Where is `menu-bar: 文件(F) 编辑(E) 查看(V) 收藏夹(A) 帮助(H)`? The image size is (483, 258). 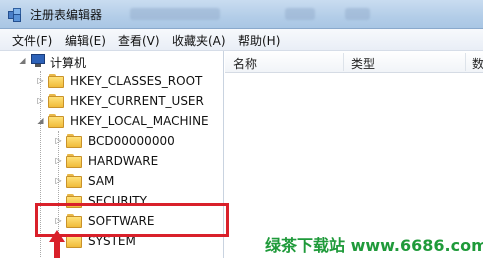
menu-bar: 文件(F) 编辑(E) 查看(V) 收藏夹(A) 帮助(H) is located at coordinates (241, 40).